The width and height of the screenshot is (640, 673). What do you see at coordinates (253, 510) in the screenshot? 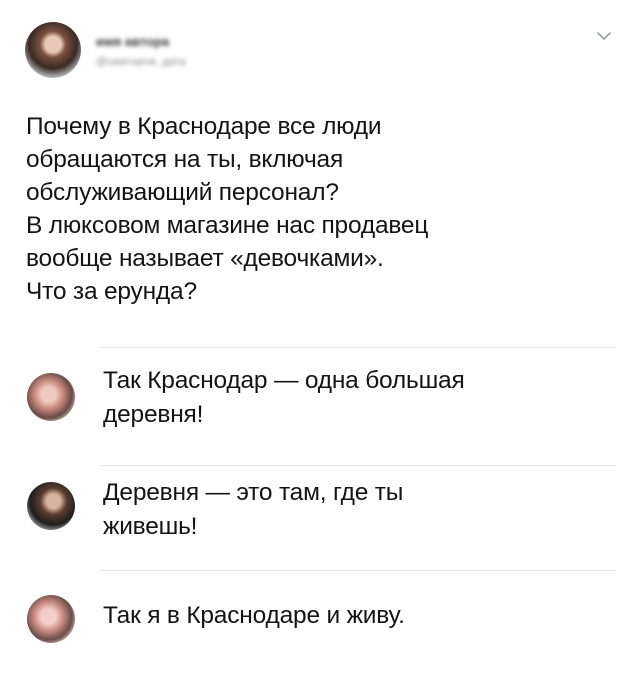
I see `reply-text: Деревня — это там, где ты живешь!` at bounding box center [253, 510].